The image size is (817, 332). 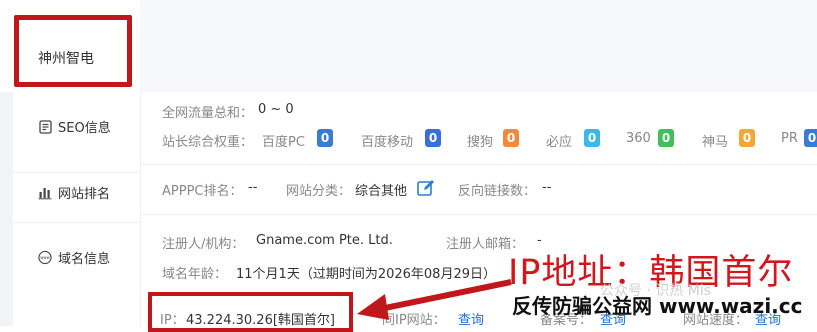 I want to click on weight-badge-sogou: 0, so click(x=511, y=138).